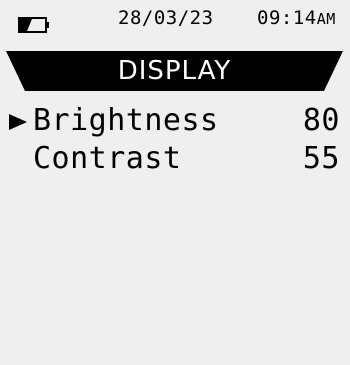 Image resolution: width=350 pixels, height=365 pixels. What do you see at coordinates (321, 120) in the screenshot?
I see `menu-item-value: 80` at bounding box center [321, 120].